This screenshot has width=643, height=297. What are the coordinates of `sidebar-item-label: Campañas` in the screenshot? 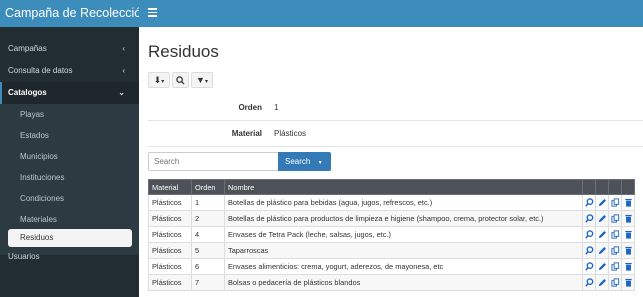 It's located at (27, 48).